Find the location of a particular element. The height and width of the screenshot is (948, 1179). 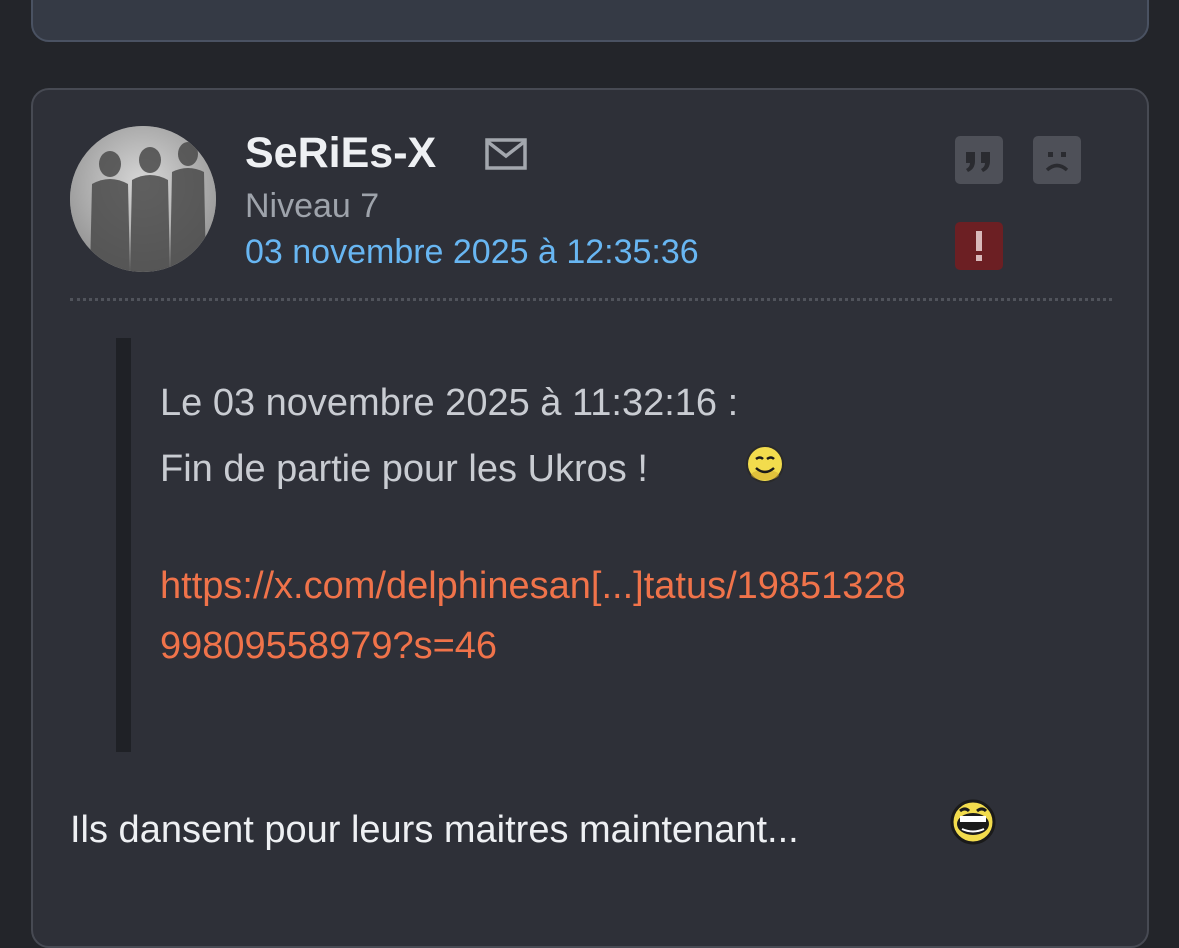

username: SeRiEs-X is located at coordinates (340, 153).